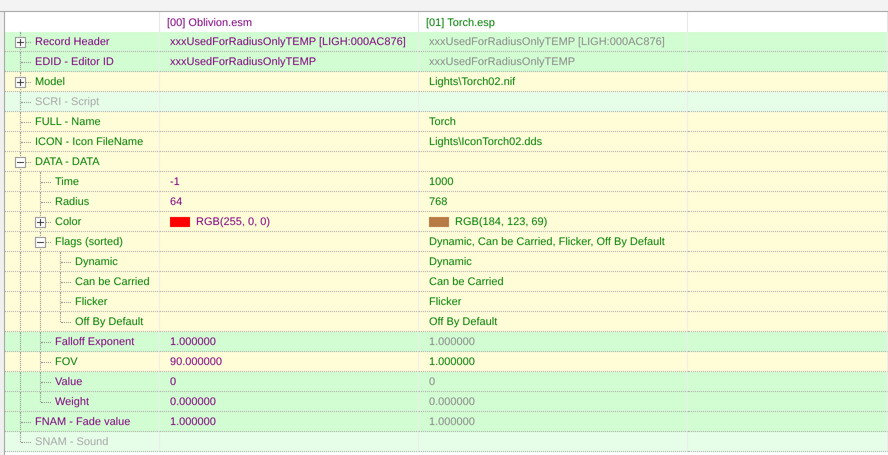  I want to click on field-name: Flicker, so click(91, 302).